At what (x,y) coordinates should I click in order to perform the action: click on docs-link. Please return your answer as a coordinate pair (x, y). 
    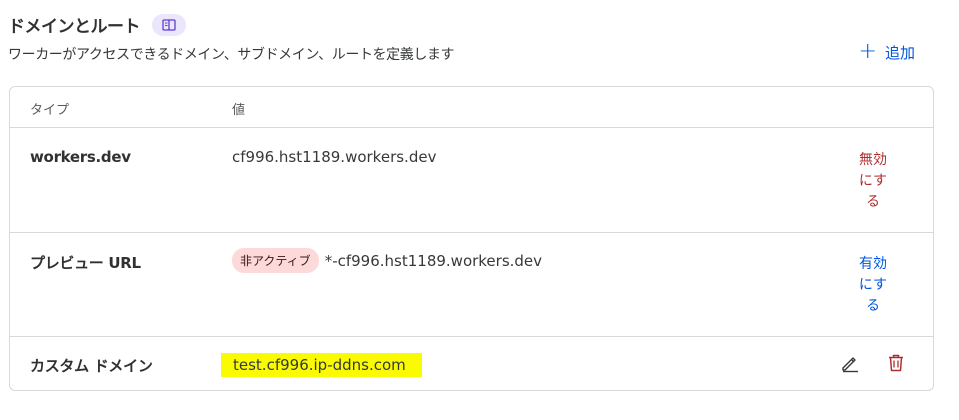
    Looking at the image, I should click on (169, 24).